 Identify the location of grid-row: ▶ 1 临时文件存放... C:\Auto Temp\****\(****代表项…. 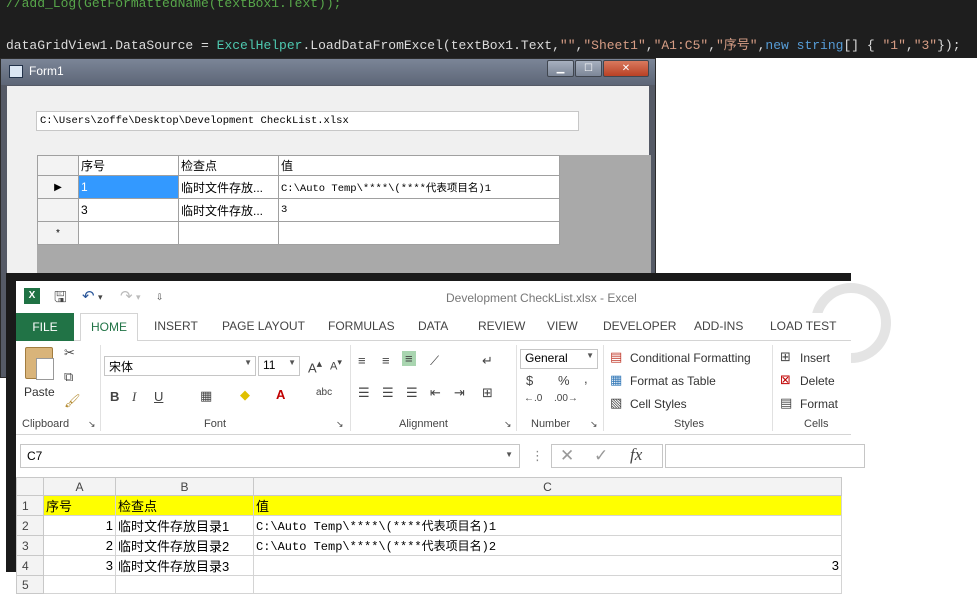
(298, 187).